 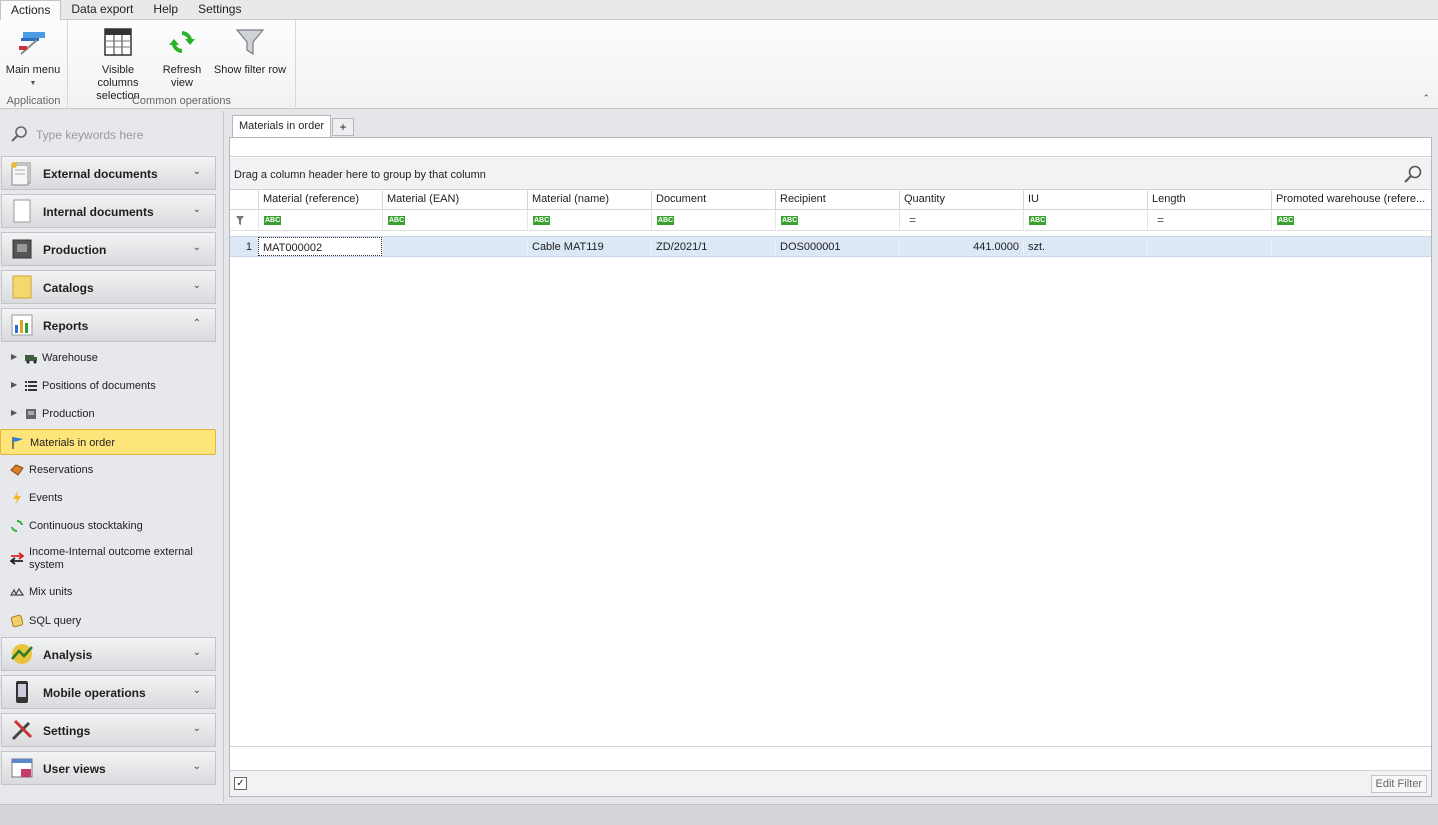 I want to click on nav-item-sql-query: SQL query, so click(x=108, y=621).